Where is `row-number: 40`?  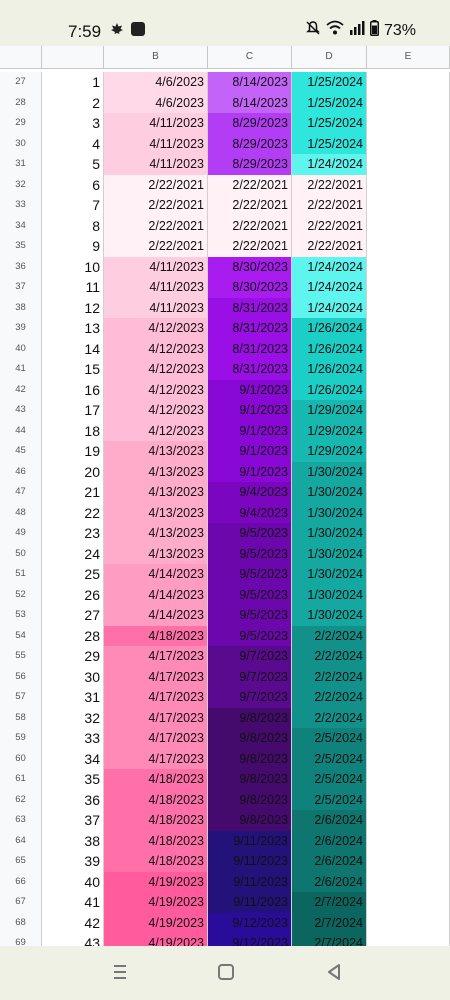 row-number: 40 is located at coordinates (21, 348).